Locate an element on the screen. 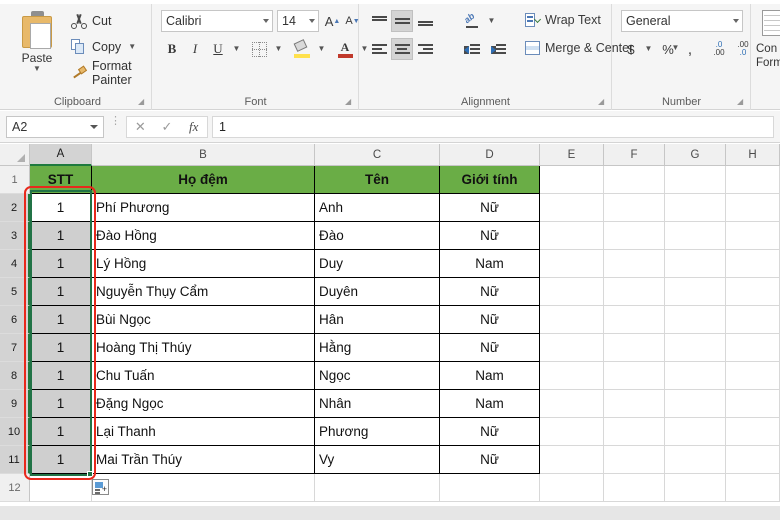 Image resolution: width=780 pixels, height=520 pixels. cell-b11: Mai Trần Thúy is located at coordinates (203, 460).